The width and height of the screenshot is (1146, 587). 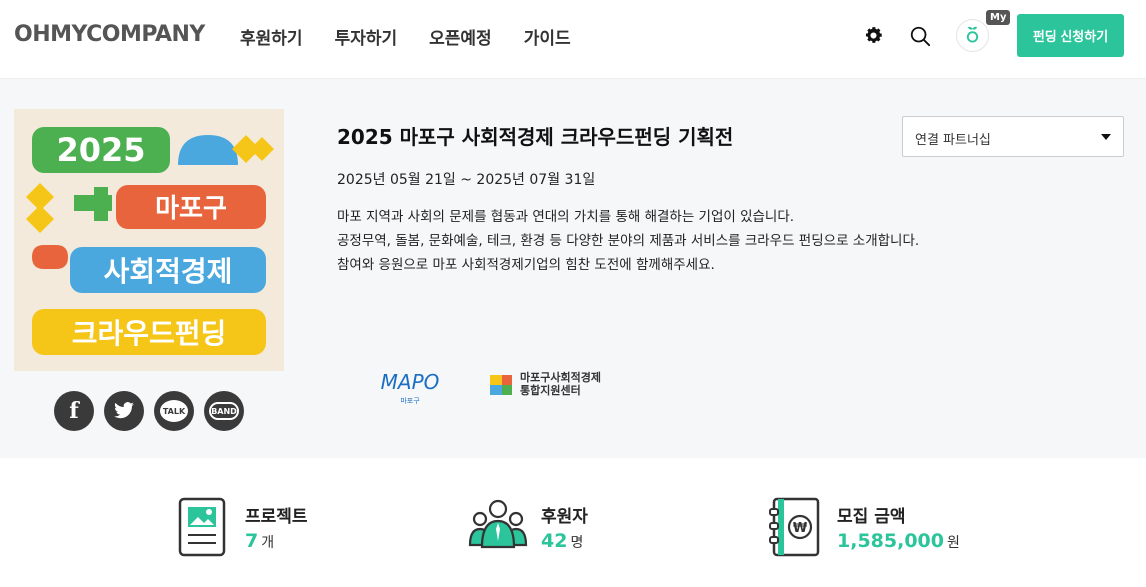 I want to click on nav-item-invest: 투자하기, so click(x=366, y=36).